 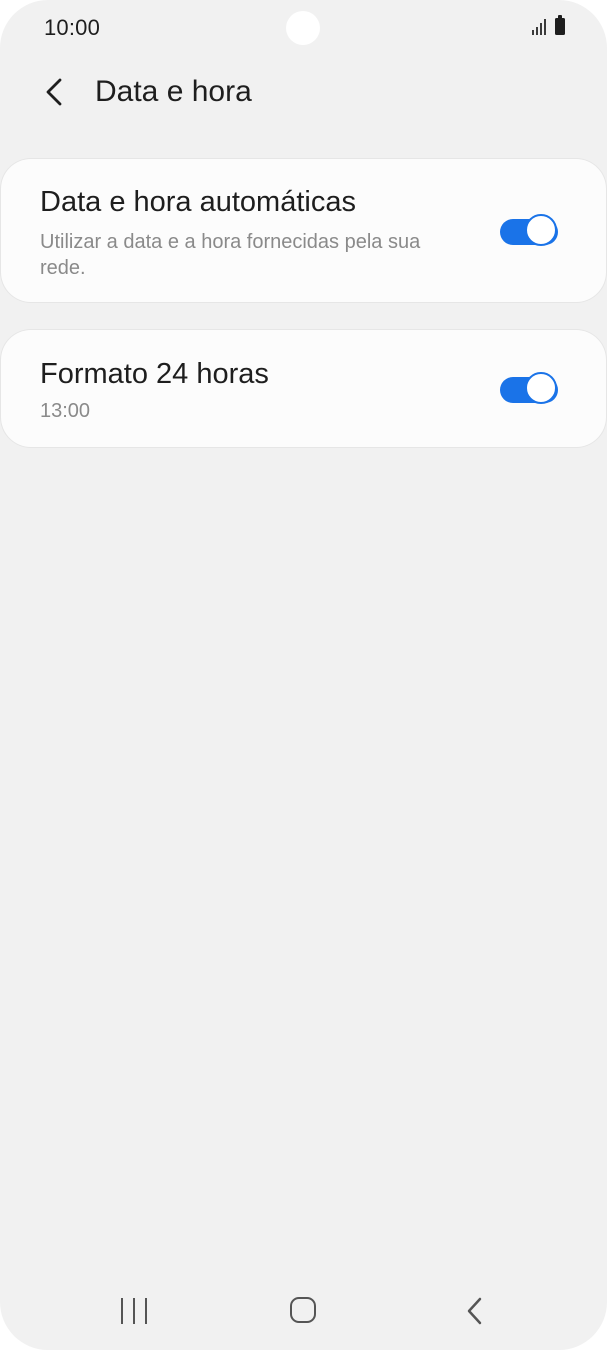 What do you see at coordinates (154, 374) in the screenshot?
I see `setting-title: Formato 24 horas` at bounding box center [154, 374].